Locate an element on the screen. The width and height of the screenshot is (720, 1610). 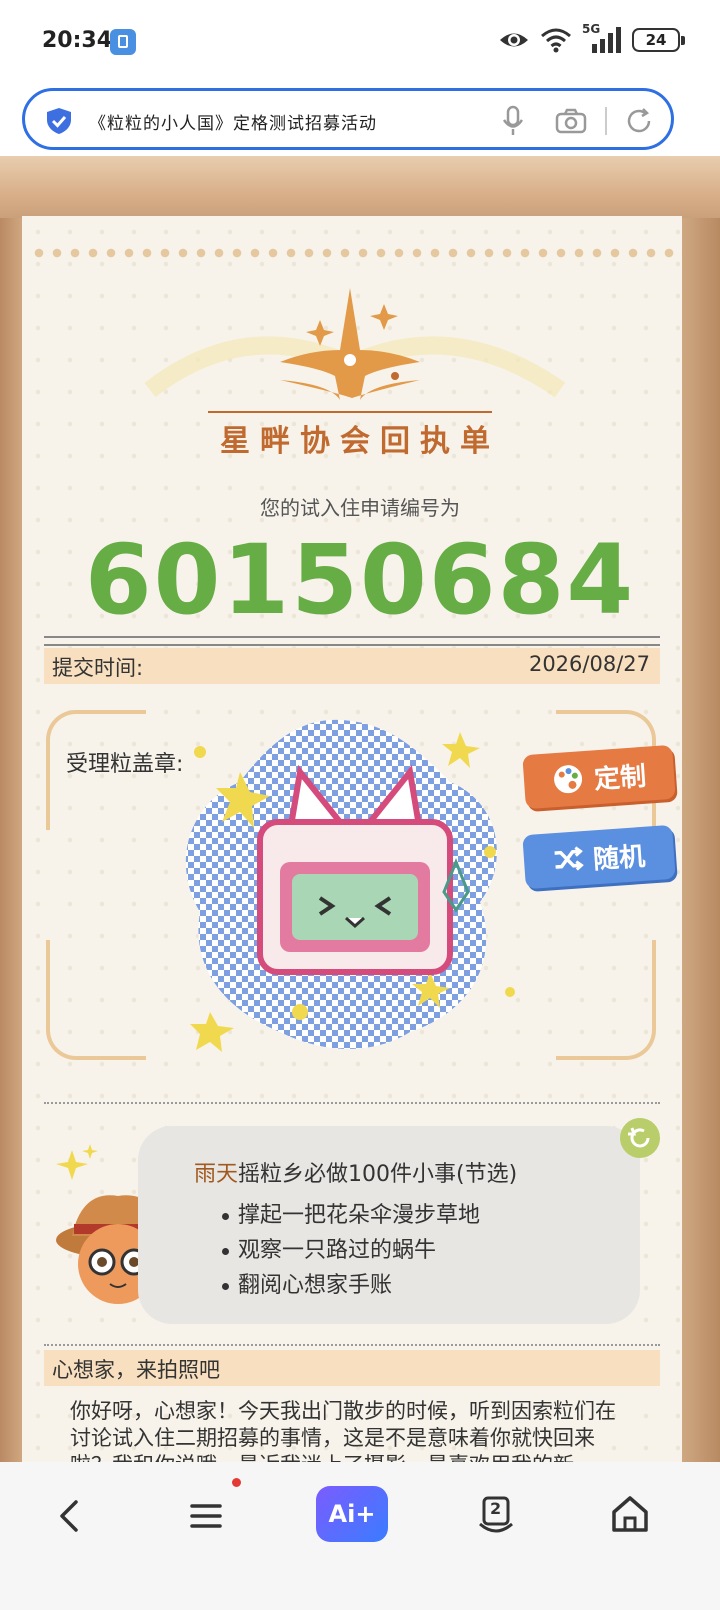
tabs-count: 2 is located at coordinates (496, 1508).